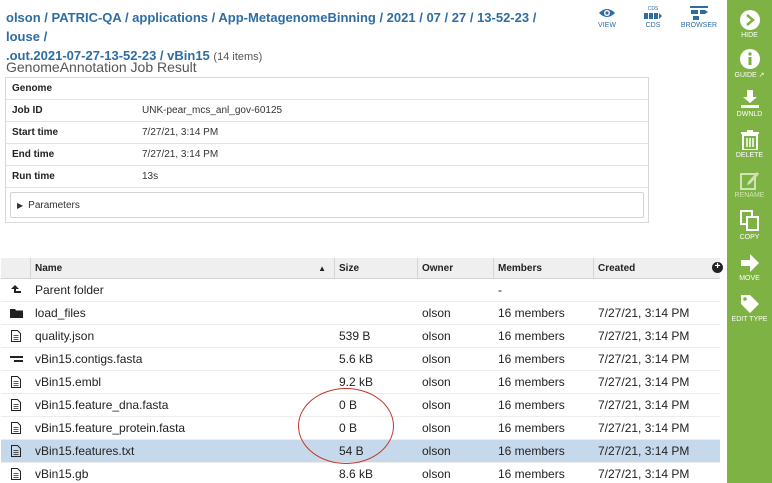 The width and height of the screenshot is (772, 483). Describe the element at coordinates (749, 35) in the screenshot. I see `hide-label: HIDE` at that location.